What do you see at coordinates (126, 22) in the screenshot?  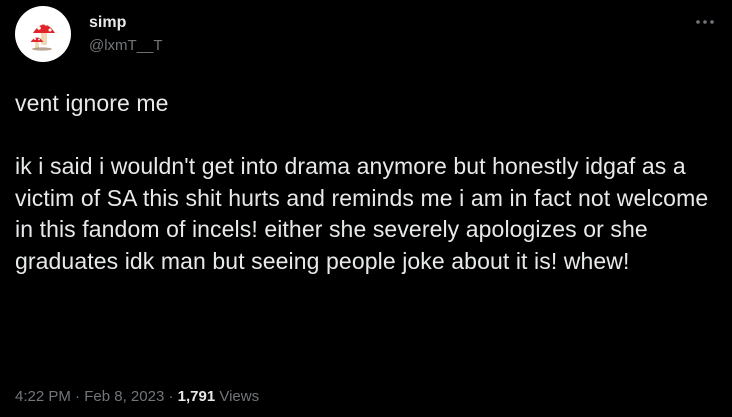 I see `display-name: simp` at bounding box center [126, 22].